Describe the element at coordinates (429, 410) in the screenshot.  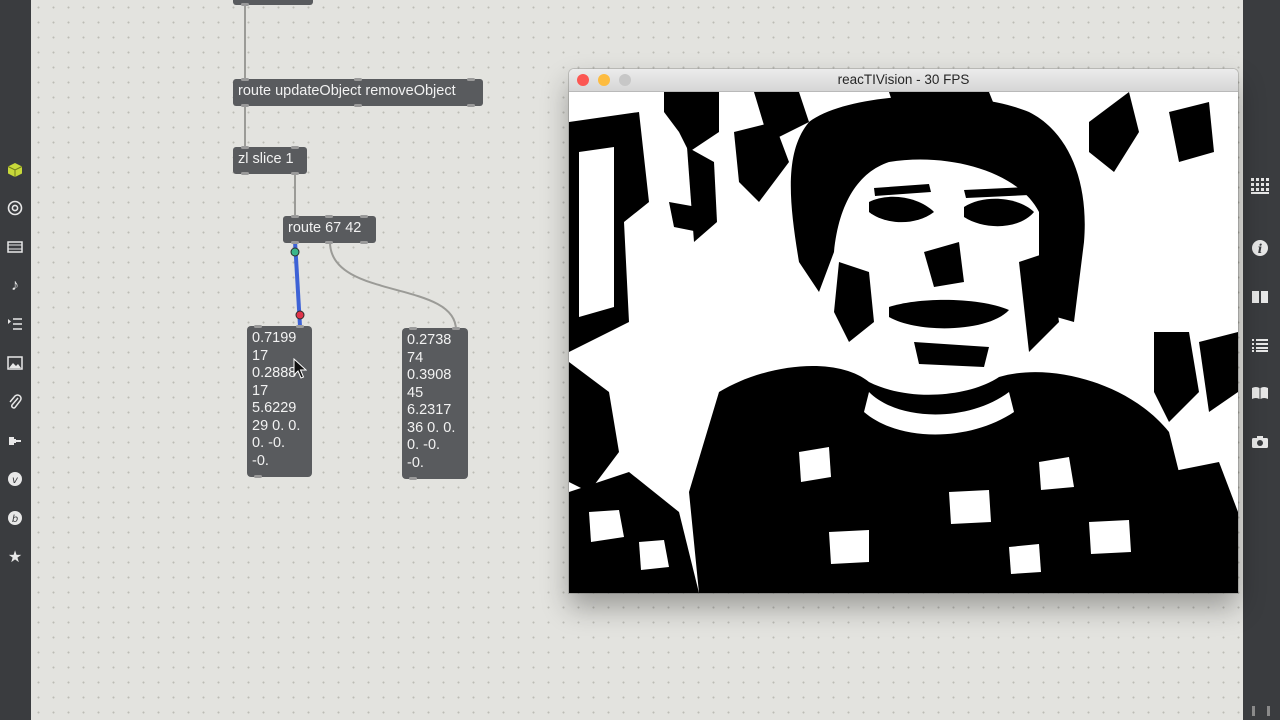
I see `message-line: 6.2317` at that location.